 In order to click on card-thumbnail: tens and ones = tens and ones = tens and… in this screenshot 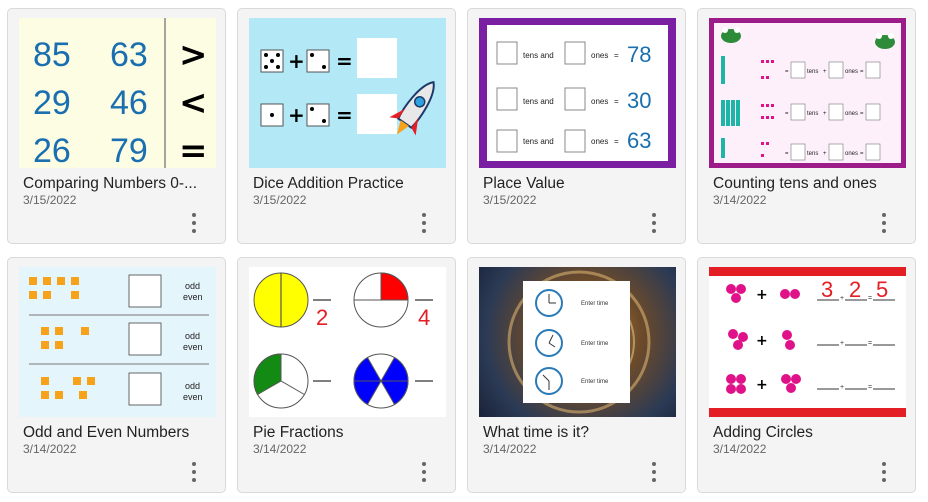, I will do `click(577, 93)`.